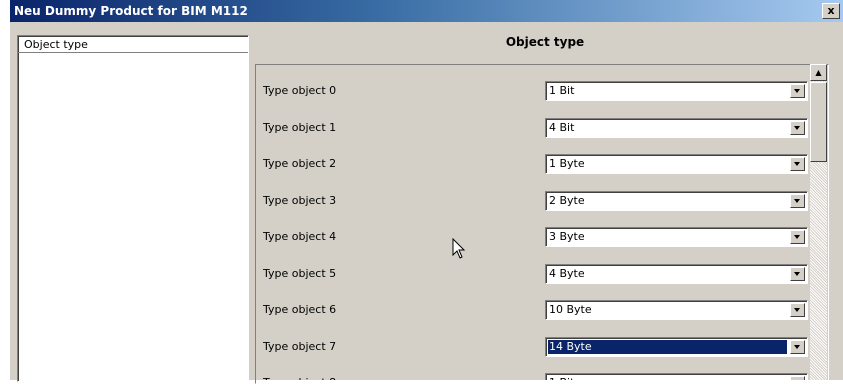  Describe the element at coordinates (818, 222) in the screenshot. I see `vertical-scrollbar: ▲` at that location.